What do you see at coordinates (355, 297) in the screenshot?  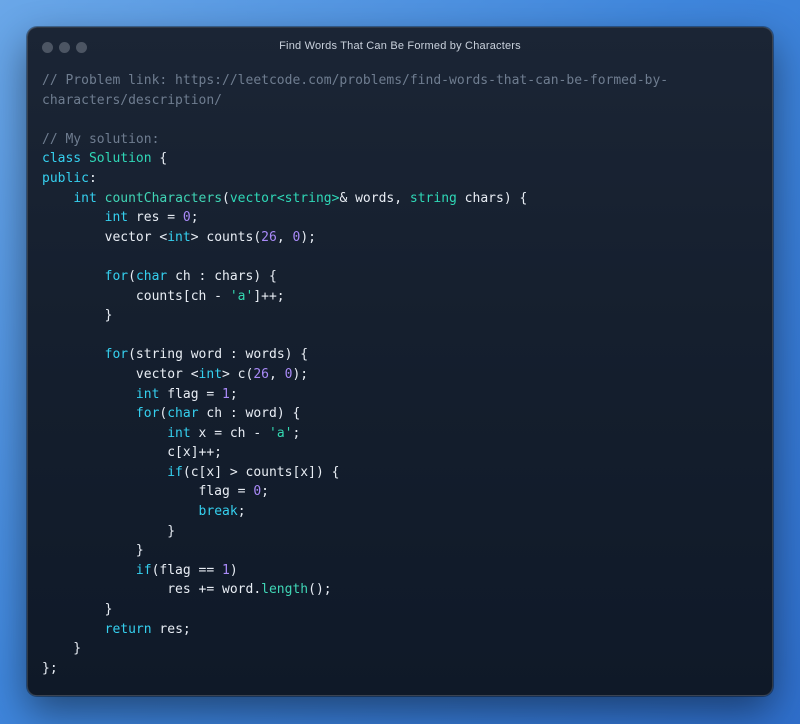 I see `code-line: counts[ch - 'a']++;` at bounding box center [355, 297].